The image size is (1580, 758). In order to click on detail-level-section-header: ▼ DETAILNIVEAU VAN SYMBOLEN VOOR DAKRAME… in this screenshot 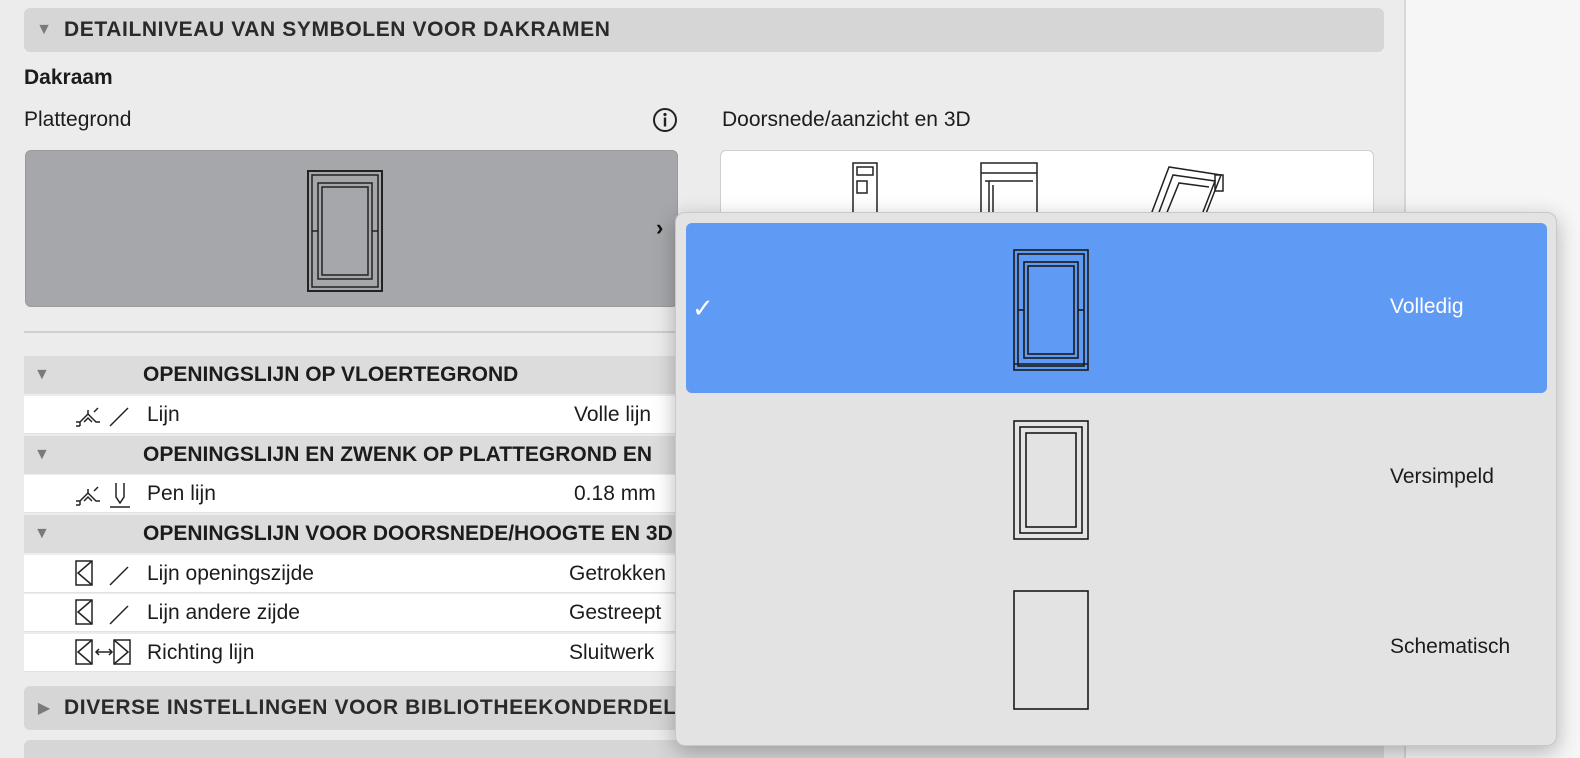, I will do `click(704, 30)`.